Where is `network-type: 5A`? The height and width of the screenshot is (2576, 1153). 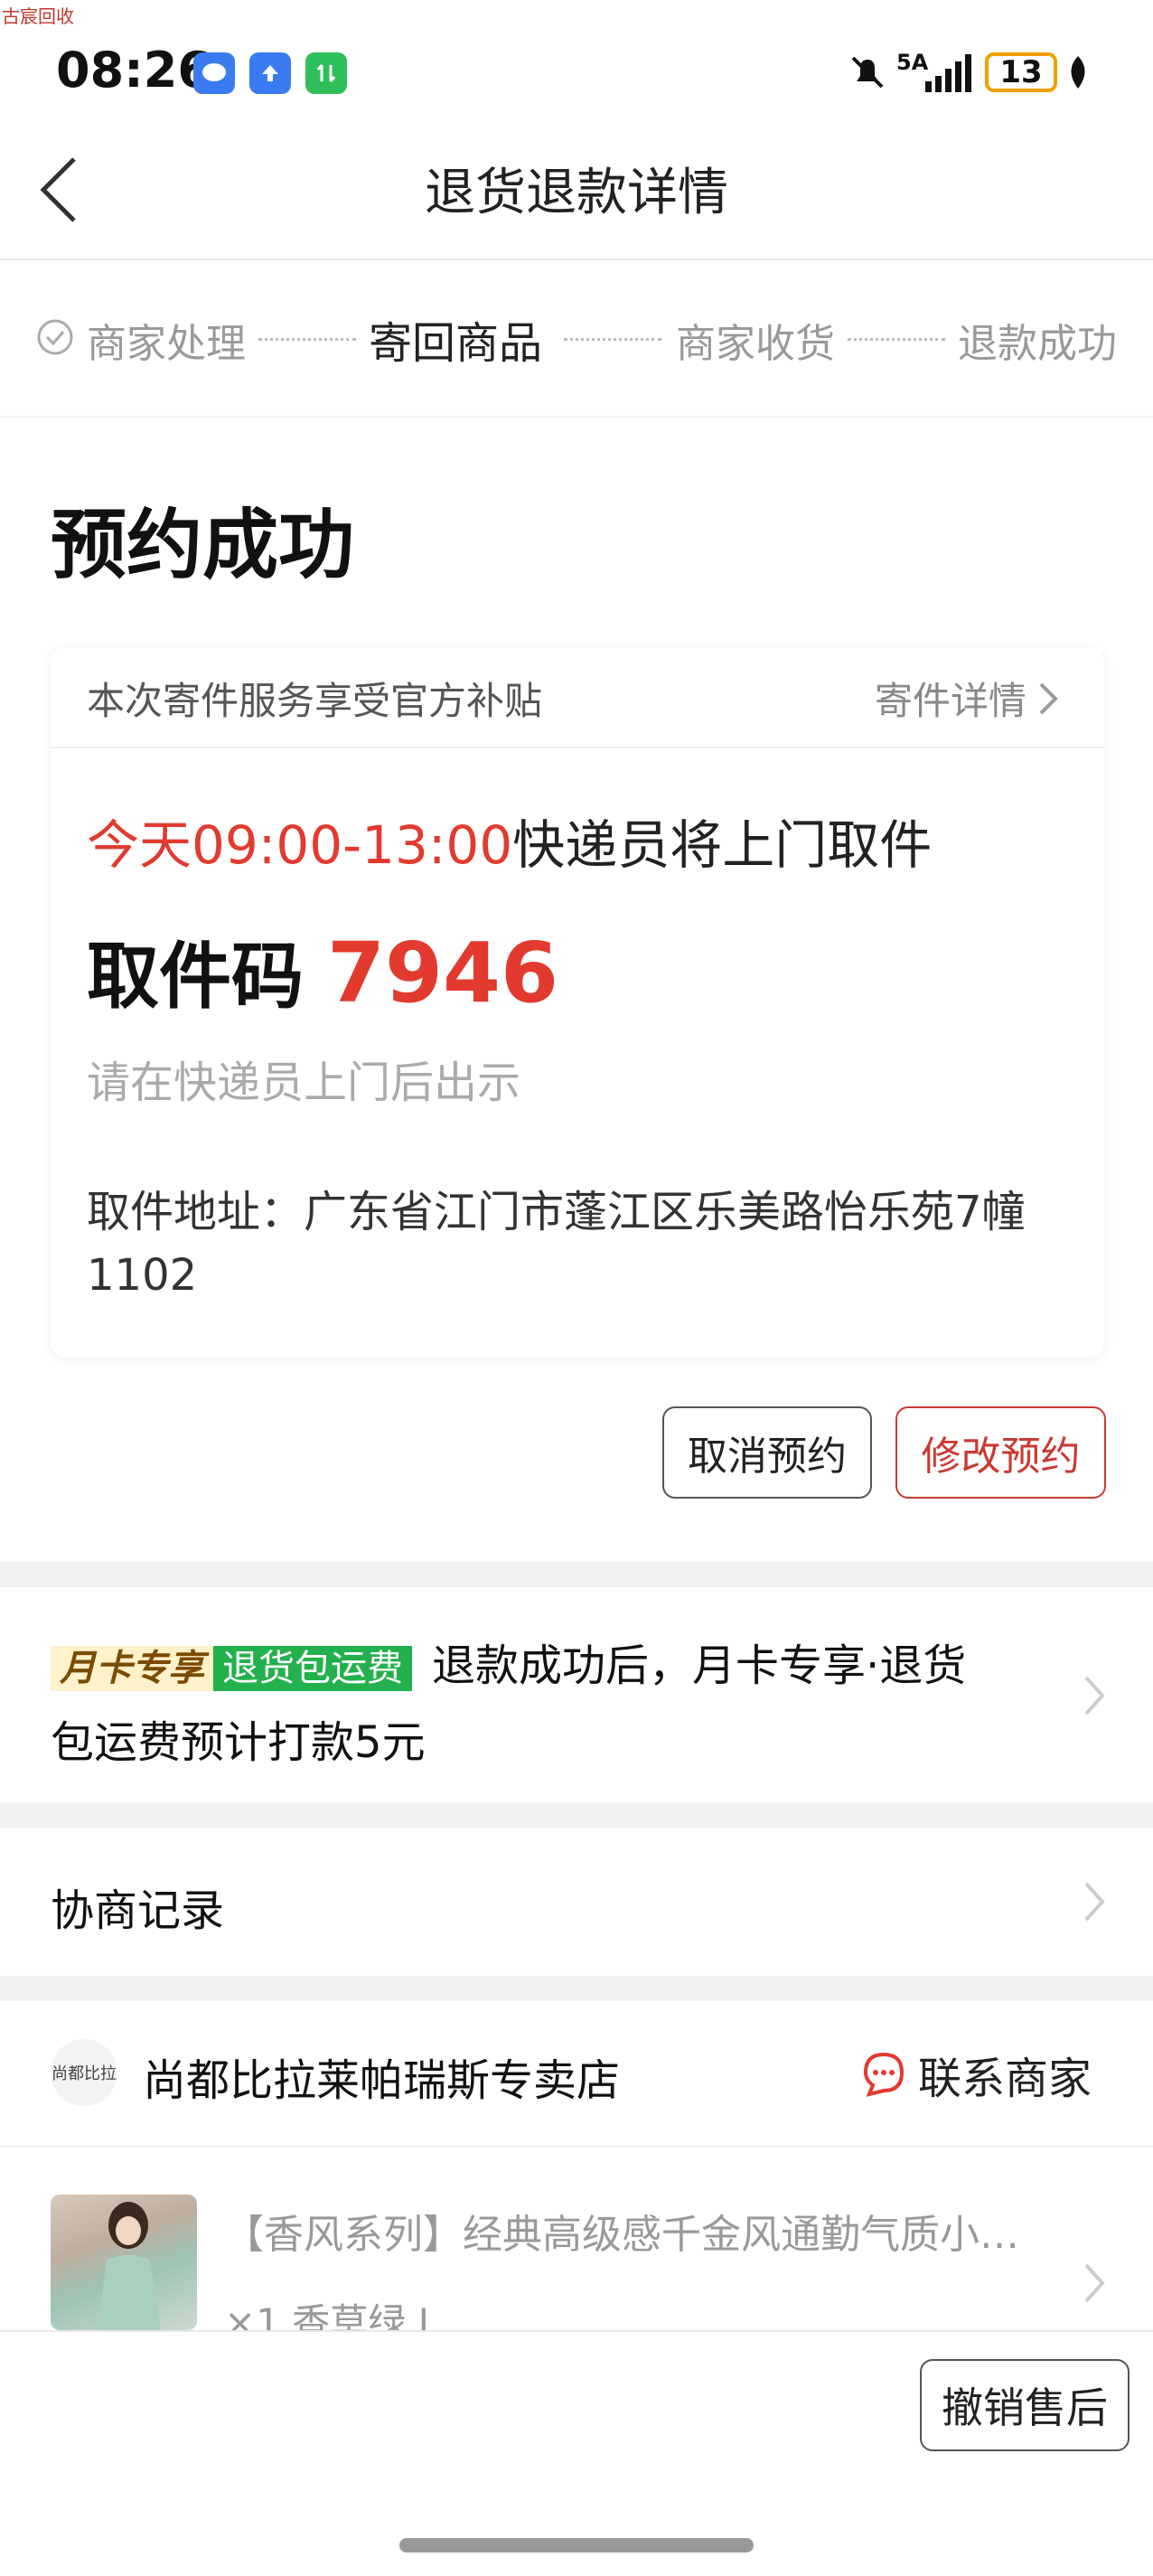 network-type: 5A is located at coordinates (912, 63).